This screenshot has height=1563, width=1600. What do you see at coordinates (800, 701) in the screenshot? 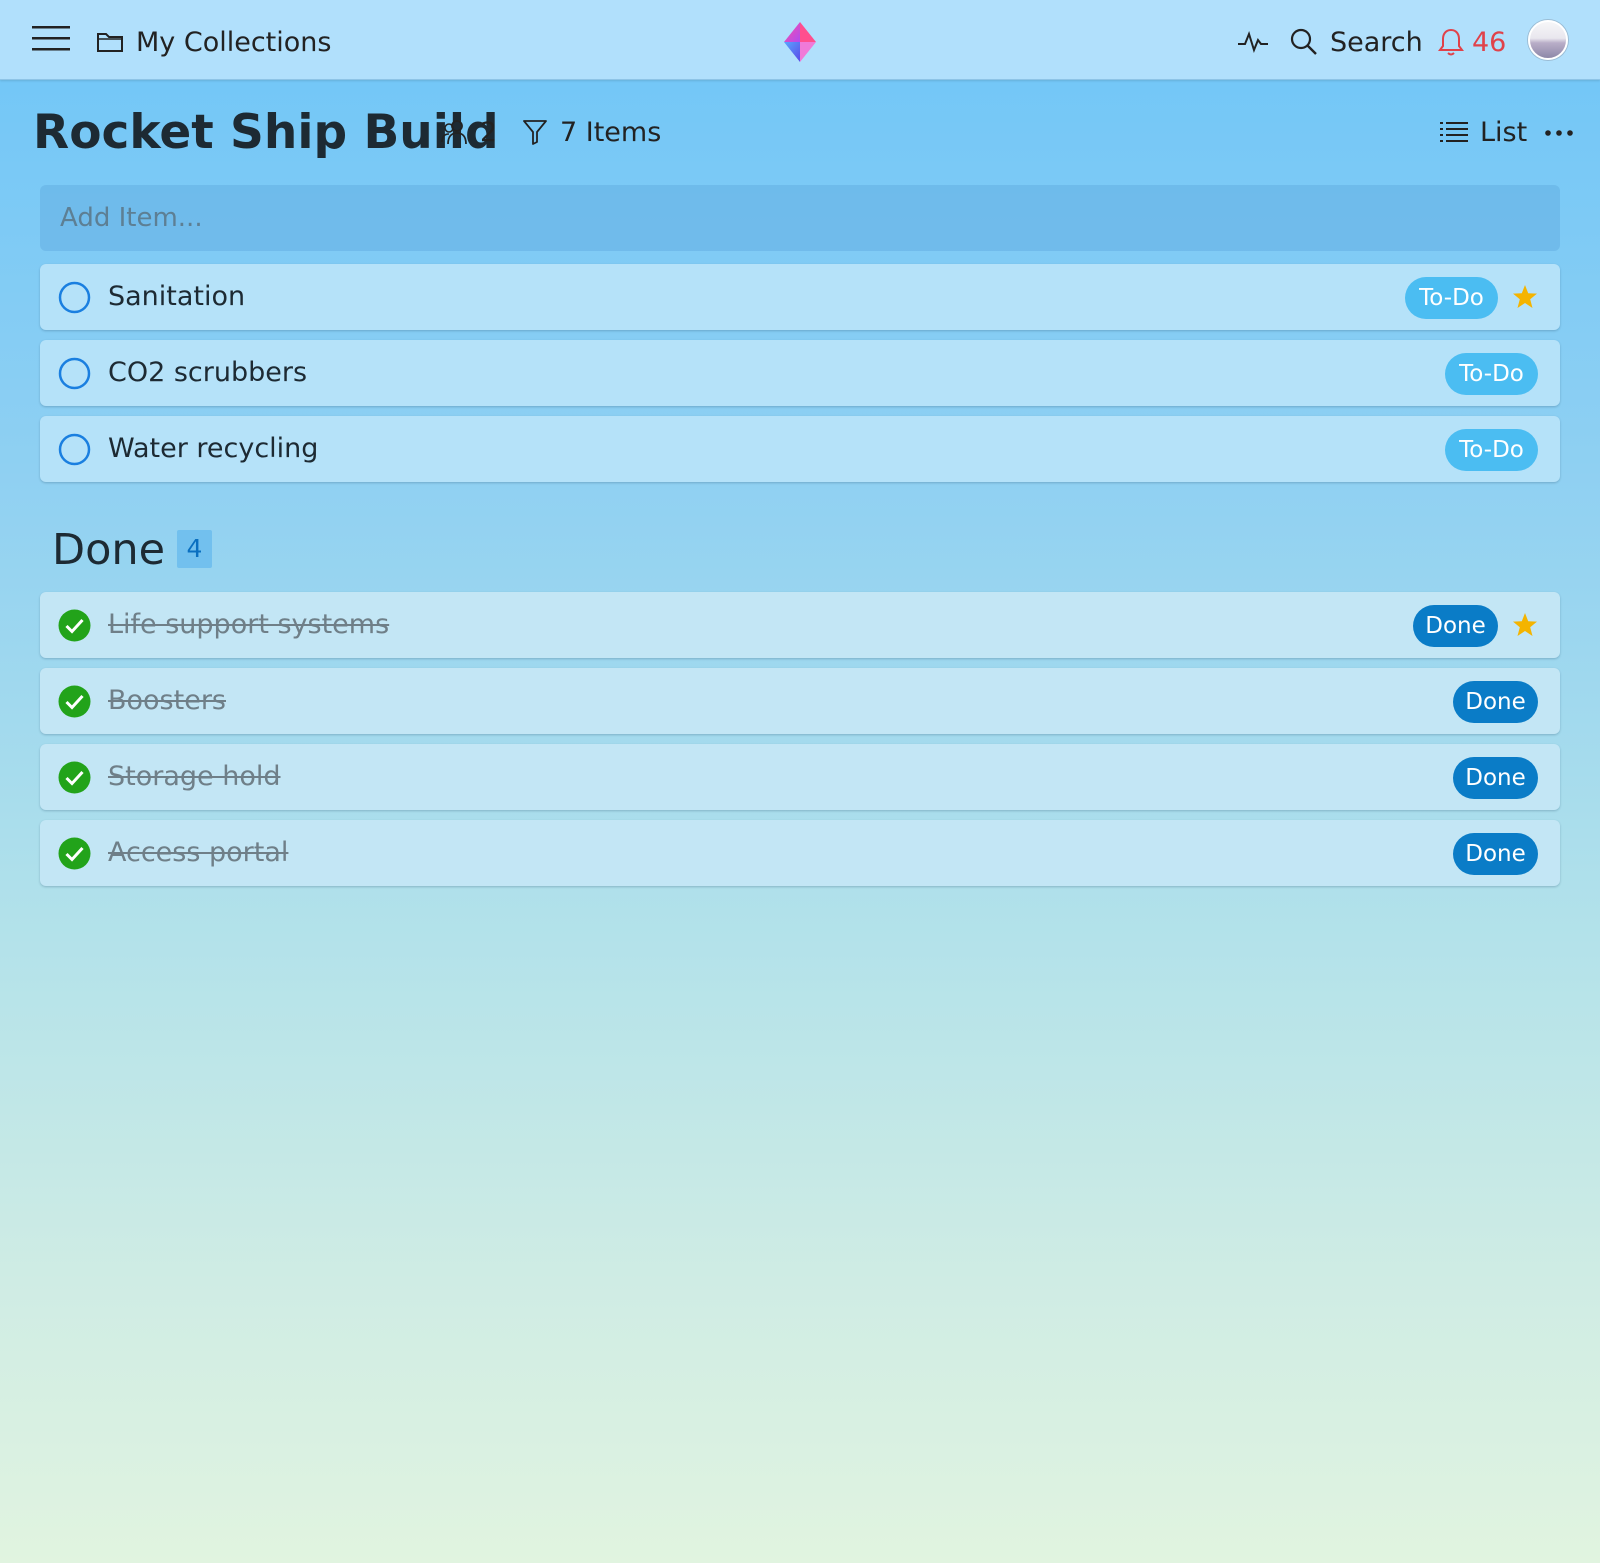
I see `task-row: Boosters Done` at bounding box center [800, 701].